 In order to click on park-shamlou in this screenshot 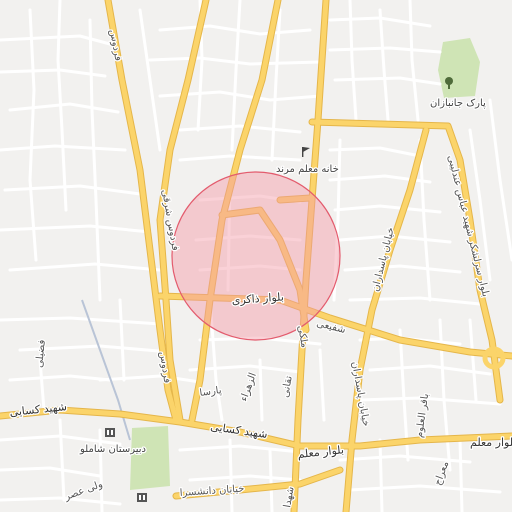, I will do `click(150, 458)`.